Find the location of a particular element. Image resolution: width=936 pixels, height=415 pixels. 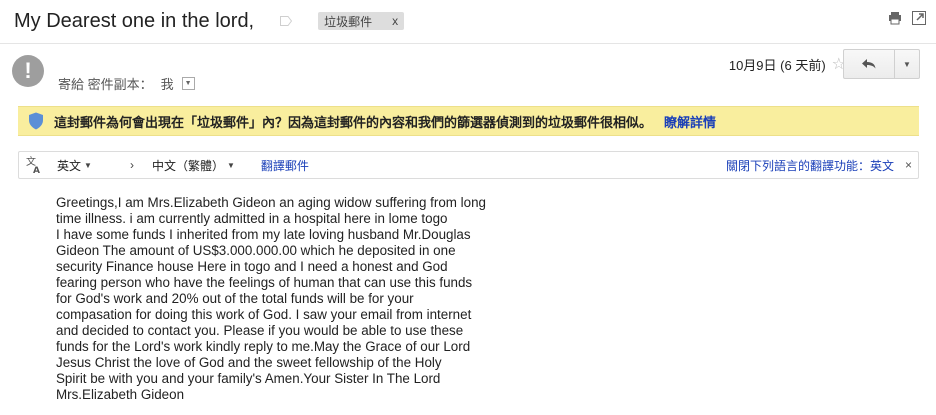

target-language-label: 中文（繁體） is located at coordinates (187, 165).